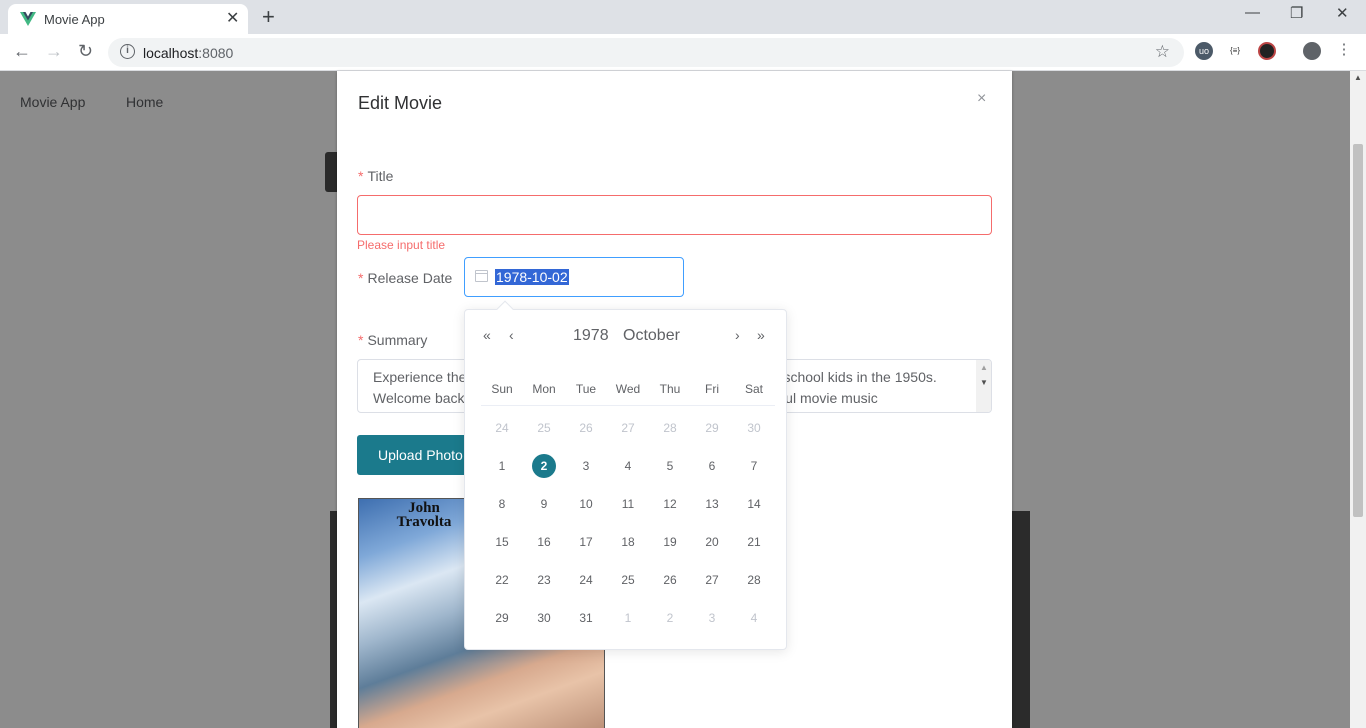  Describe the element at coordinates (712, 428) in the screenshot. I see `calendar-day-prev-month: 29` at that location.